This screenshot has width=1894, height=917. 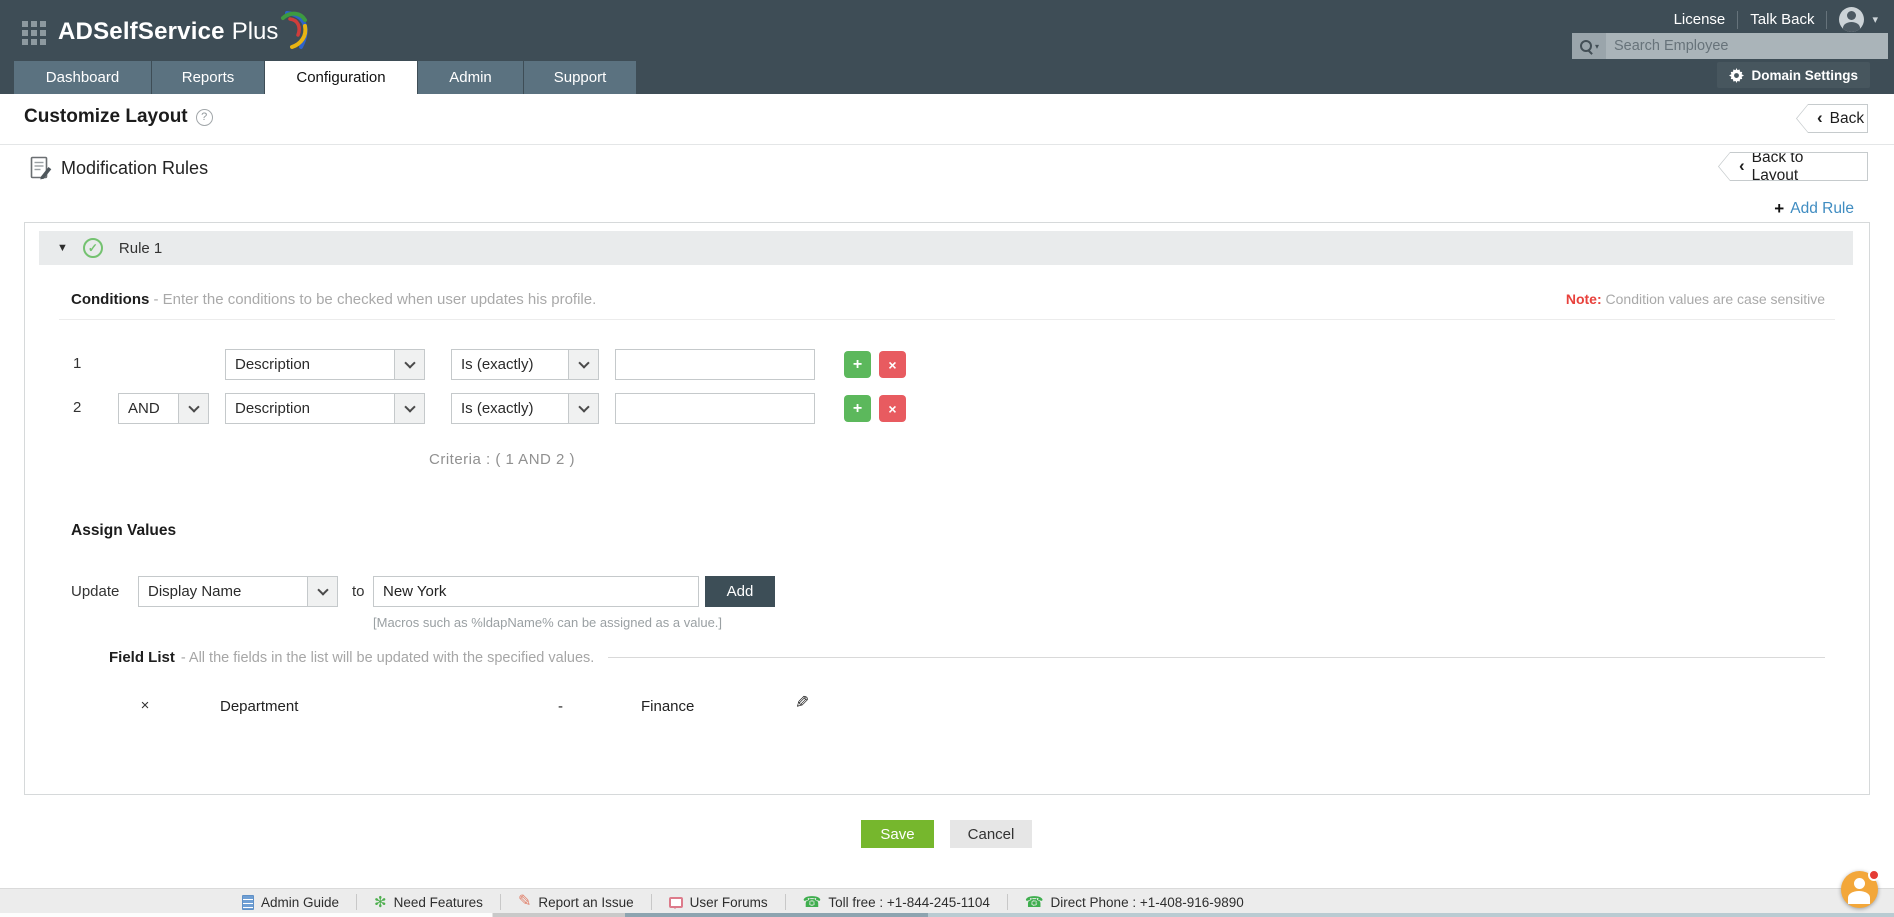 I want to click on edit-pencil-icon: ✎, so click(x=802, y=703).